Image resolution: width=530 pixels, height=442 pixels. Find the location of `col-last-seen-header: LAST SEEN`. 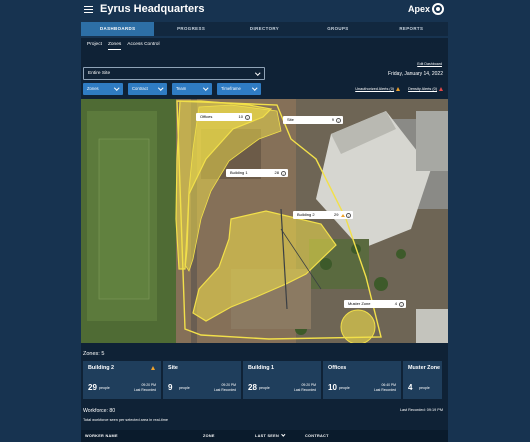

col-last-seen-header: LAST SEEN is located at coordinates (270, 436).